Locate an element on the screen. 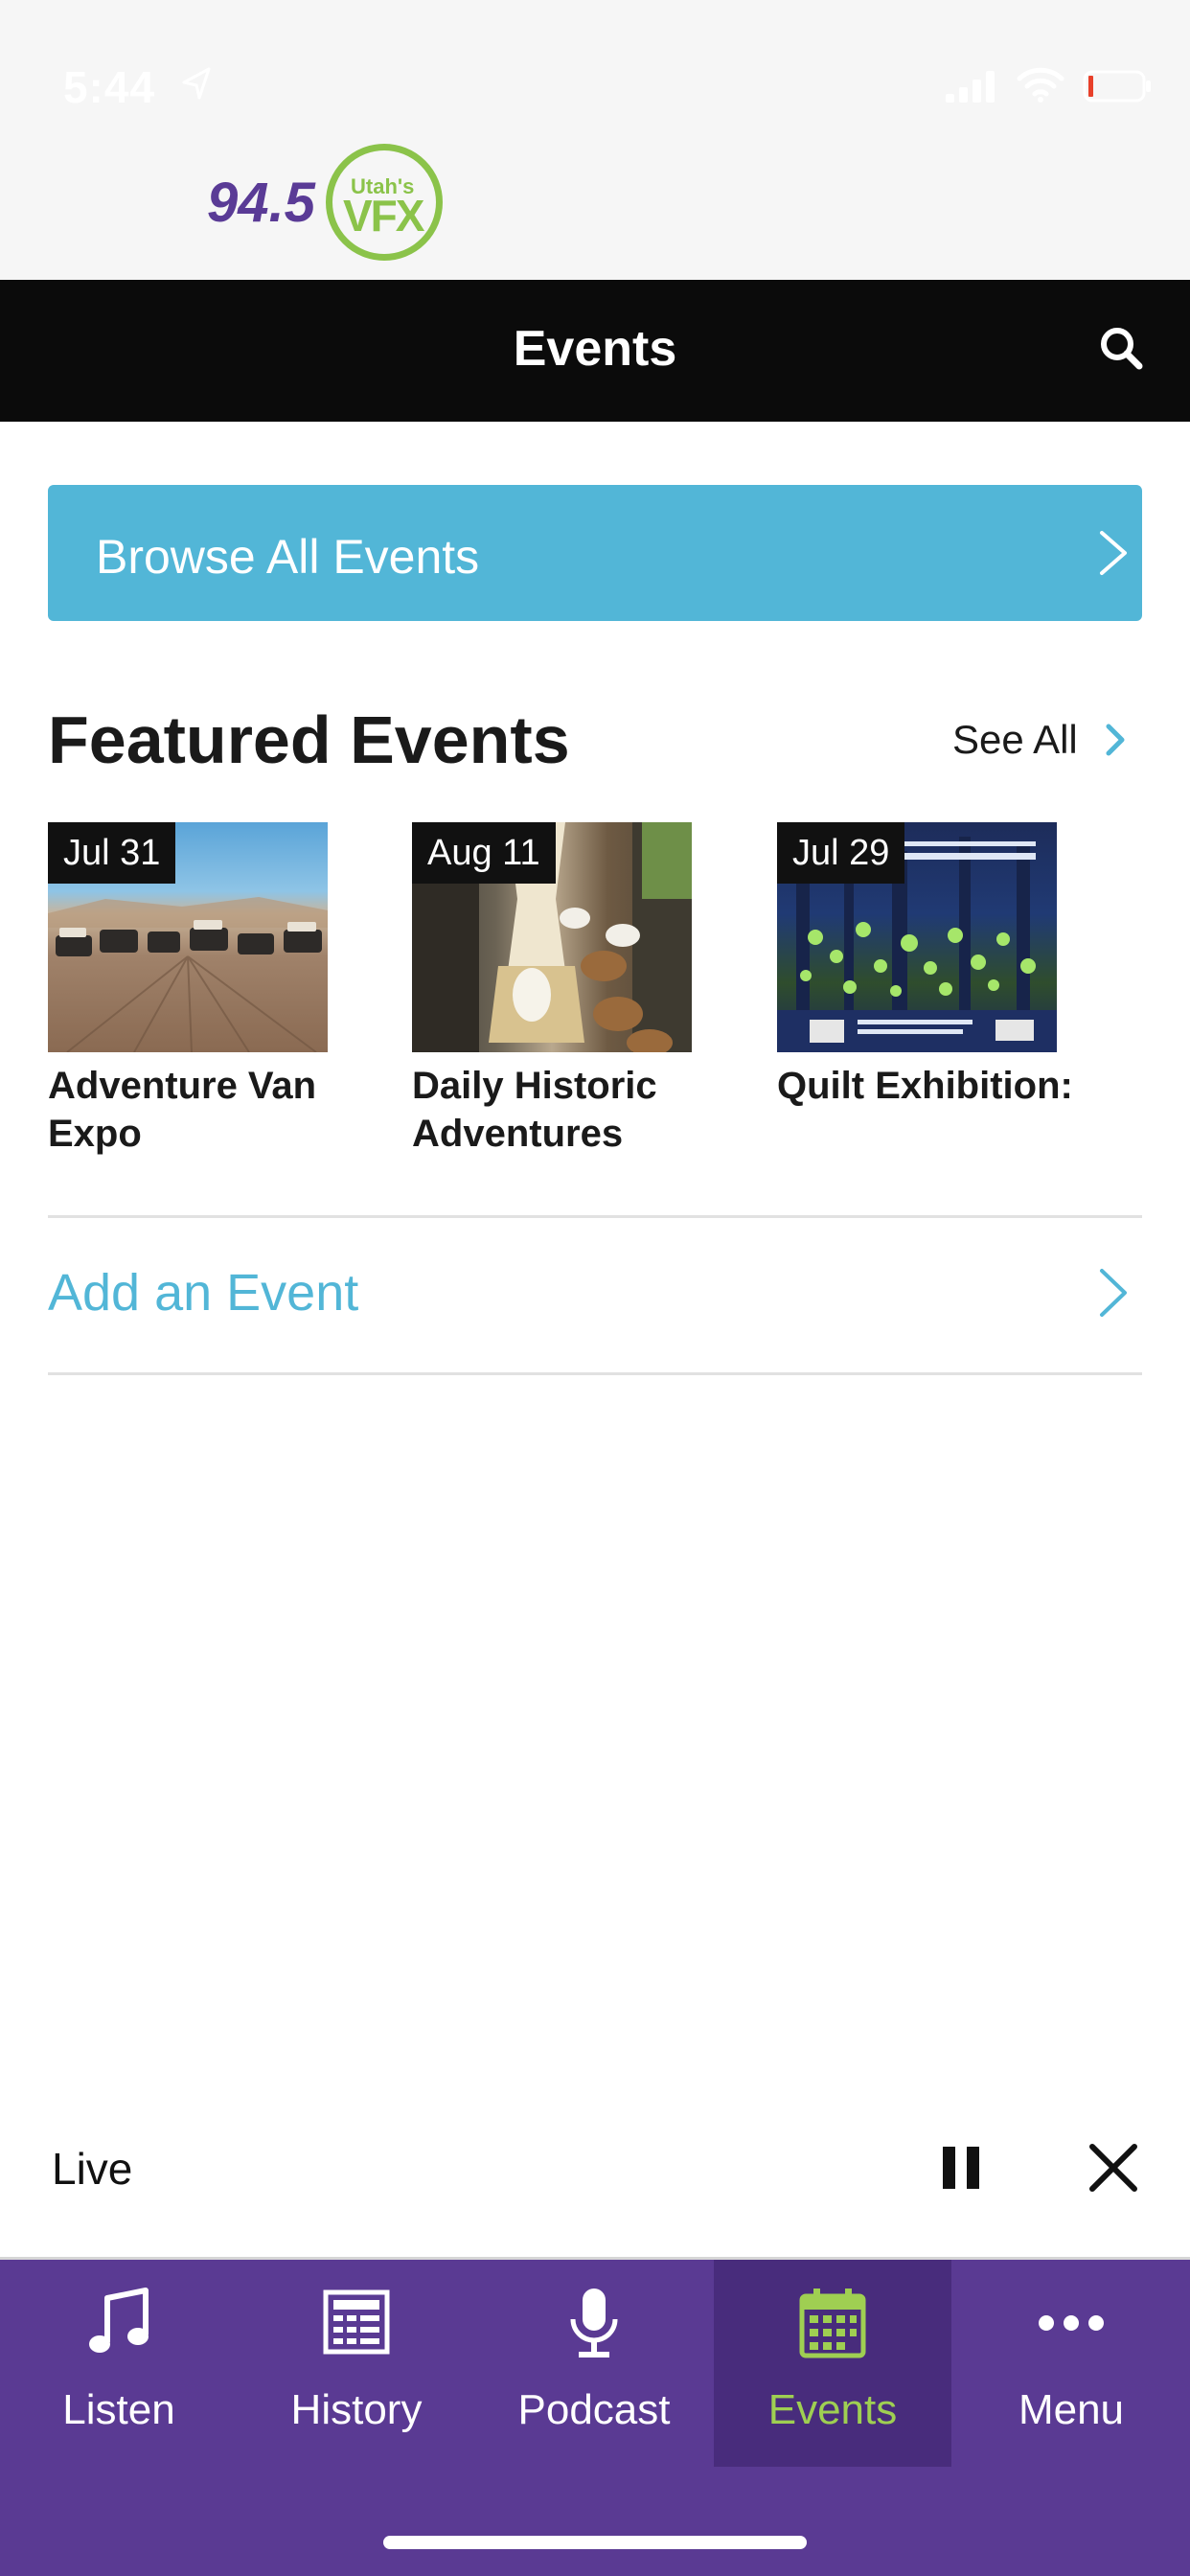  tab-history: History is located at coordinates (357, 2363).